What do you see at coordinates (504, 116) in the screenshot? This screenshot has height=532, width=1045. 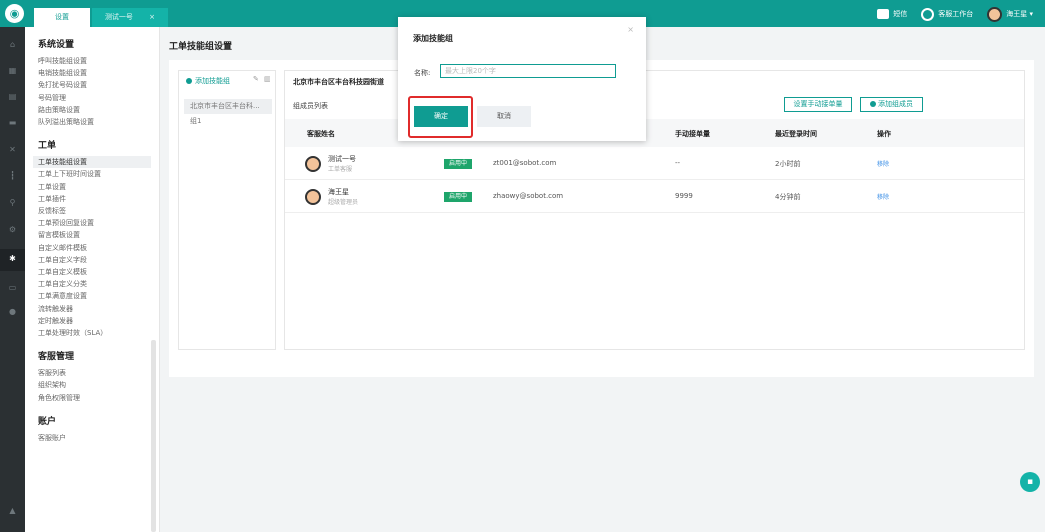 I see `cancel-button: 取消` at bounding box center [504, 116].